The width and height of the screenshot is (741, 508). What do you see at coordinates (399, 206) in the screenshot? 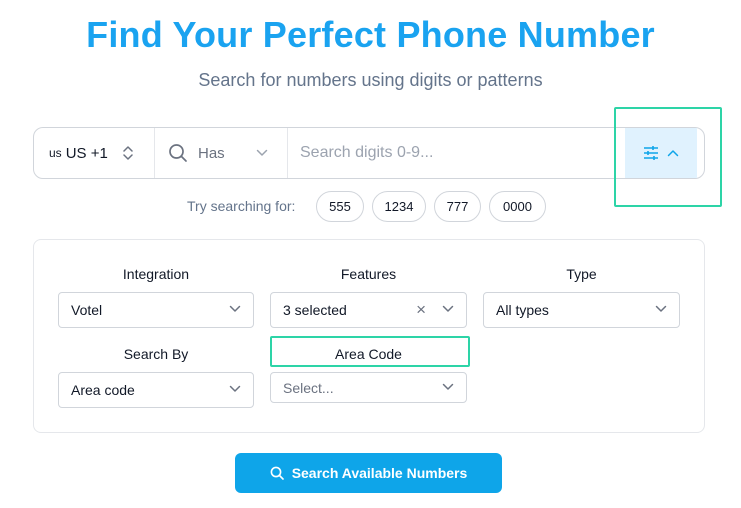
I see `suggestion-chip: 1234` at bounding box center [399, 206].